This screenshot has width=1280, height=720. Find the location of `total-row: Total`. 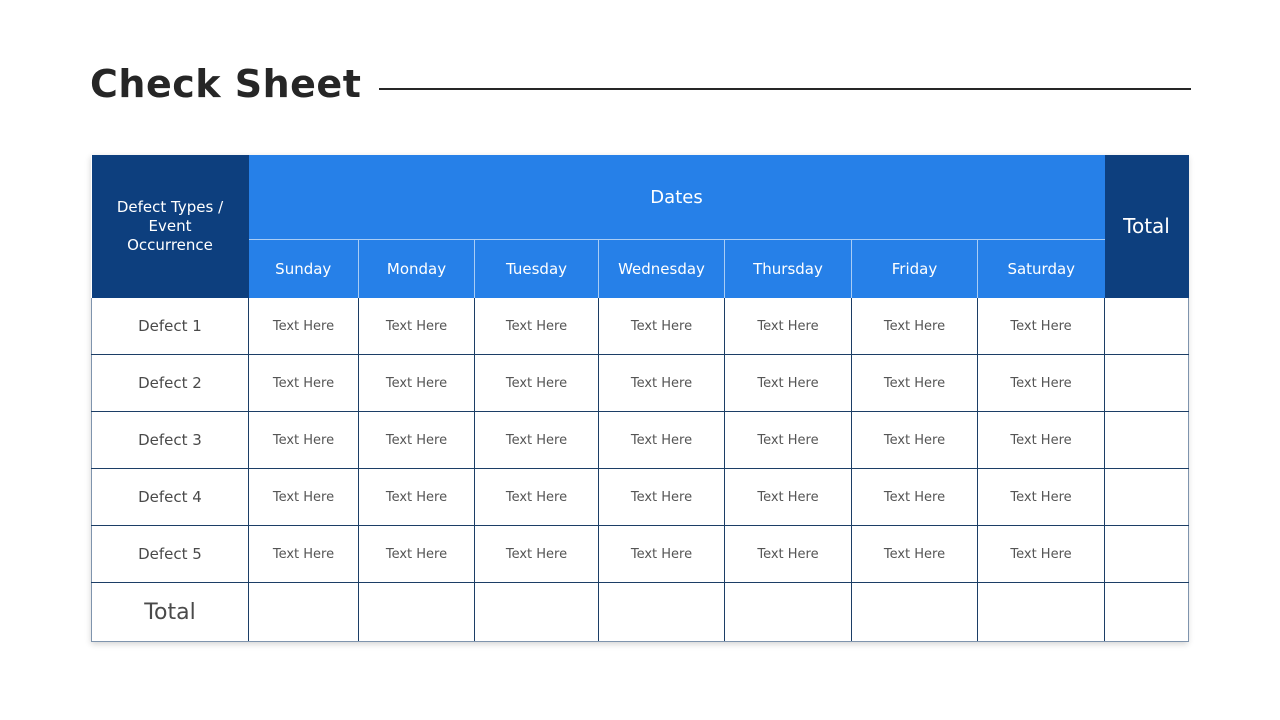

total-row: Total is located at coordinates (640, 612).